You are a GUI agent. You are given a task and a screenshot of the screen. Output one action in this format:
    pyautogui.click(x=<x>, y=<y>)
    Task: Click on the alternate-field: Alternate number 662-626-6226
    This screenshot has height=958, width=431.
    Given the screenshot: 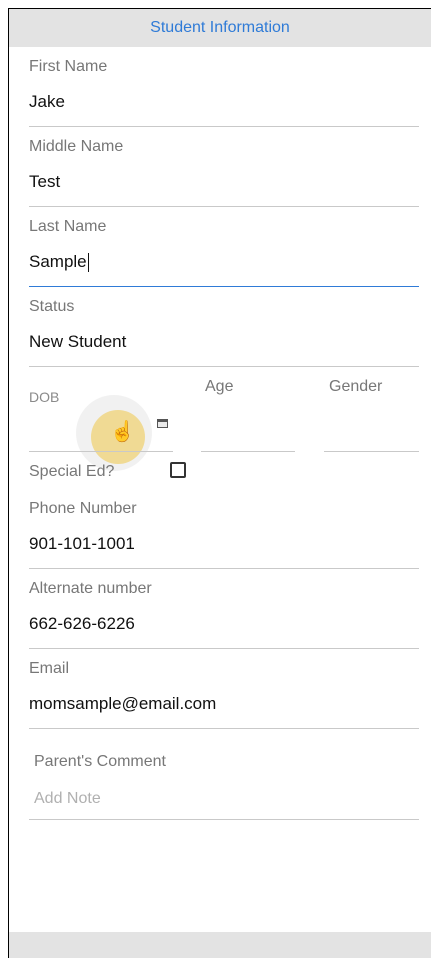 What is the action you would take?
    pyautogui.click(x=224, y=609)
    